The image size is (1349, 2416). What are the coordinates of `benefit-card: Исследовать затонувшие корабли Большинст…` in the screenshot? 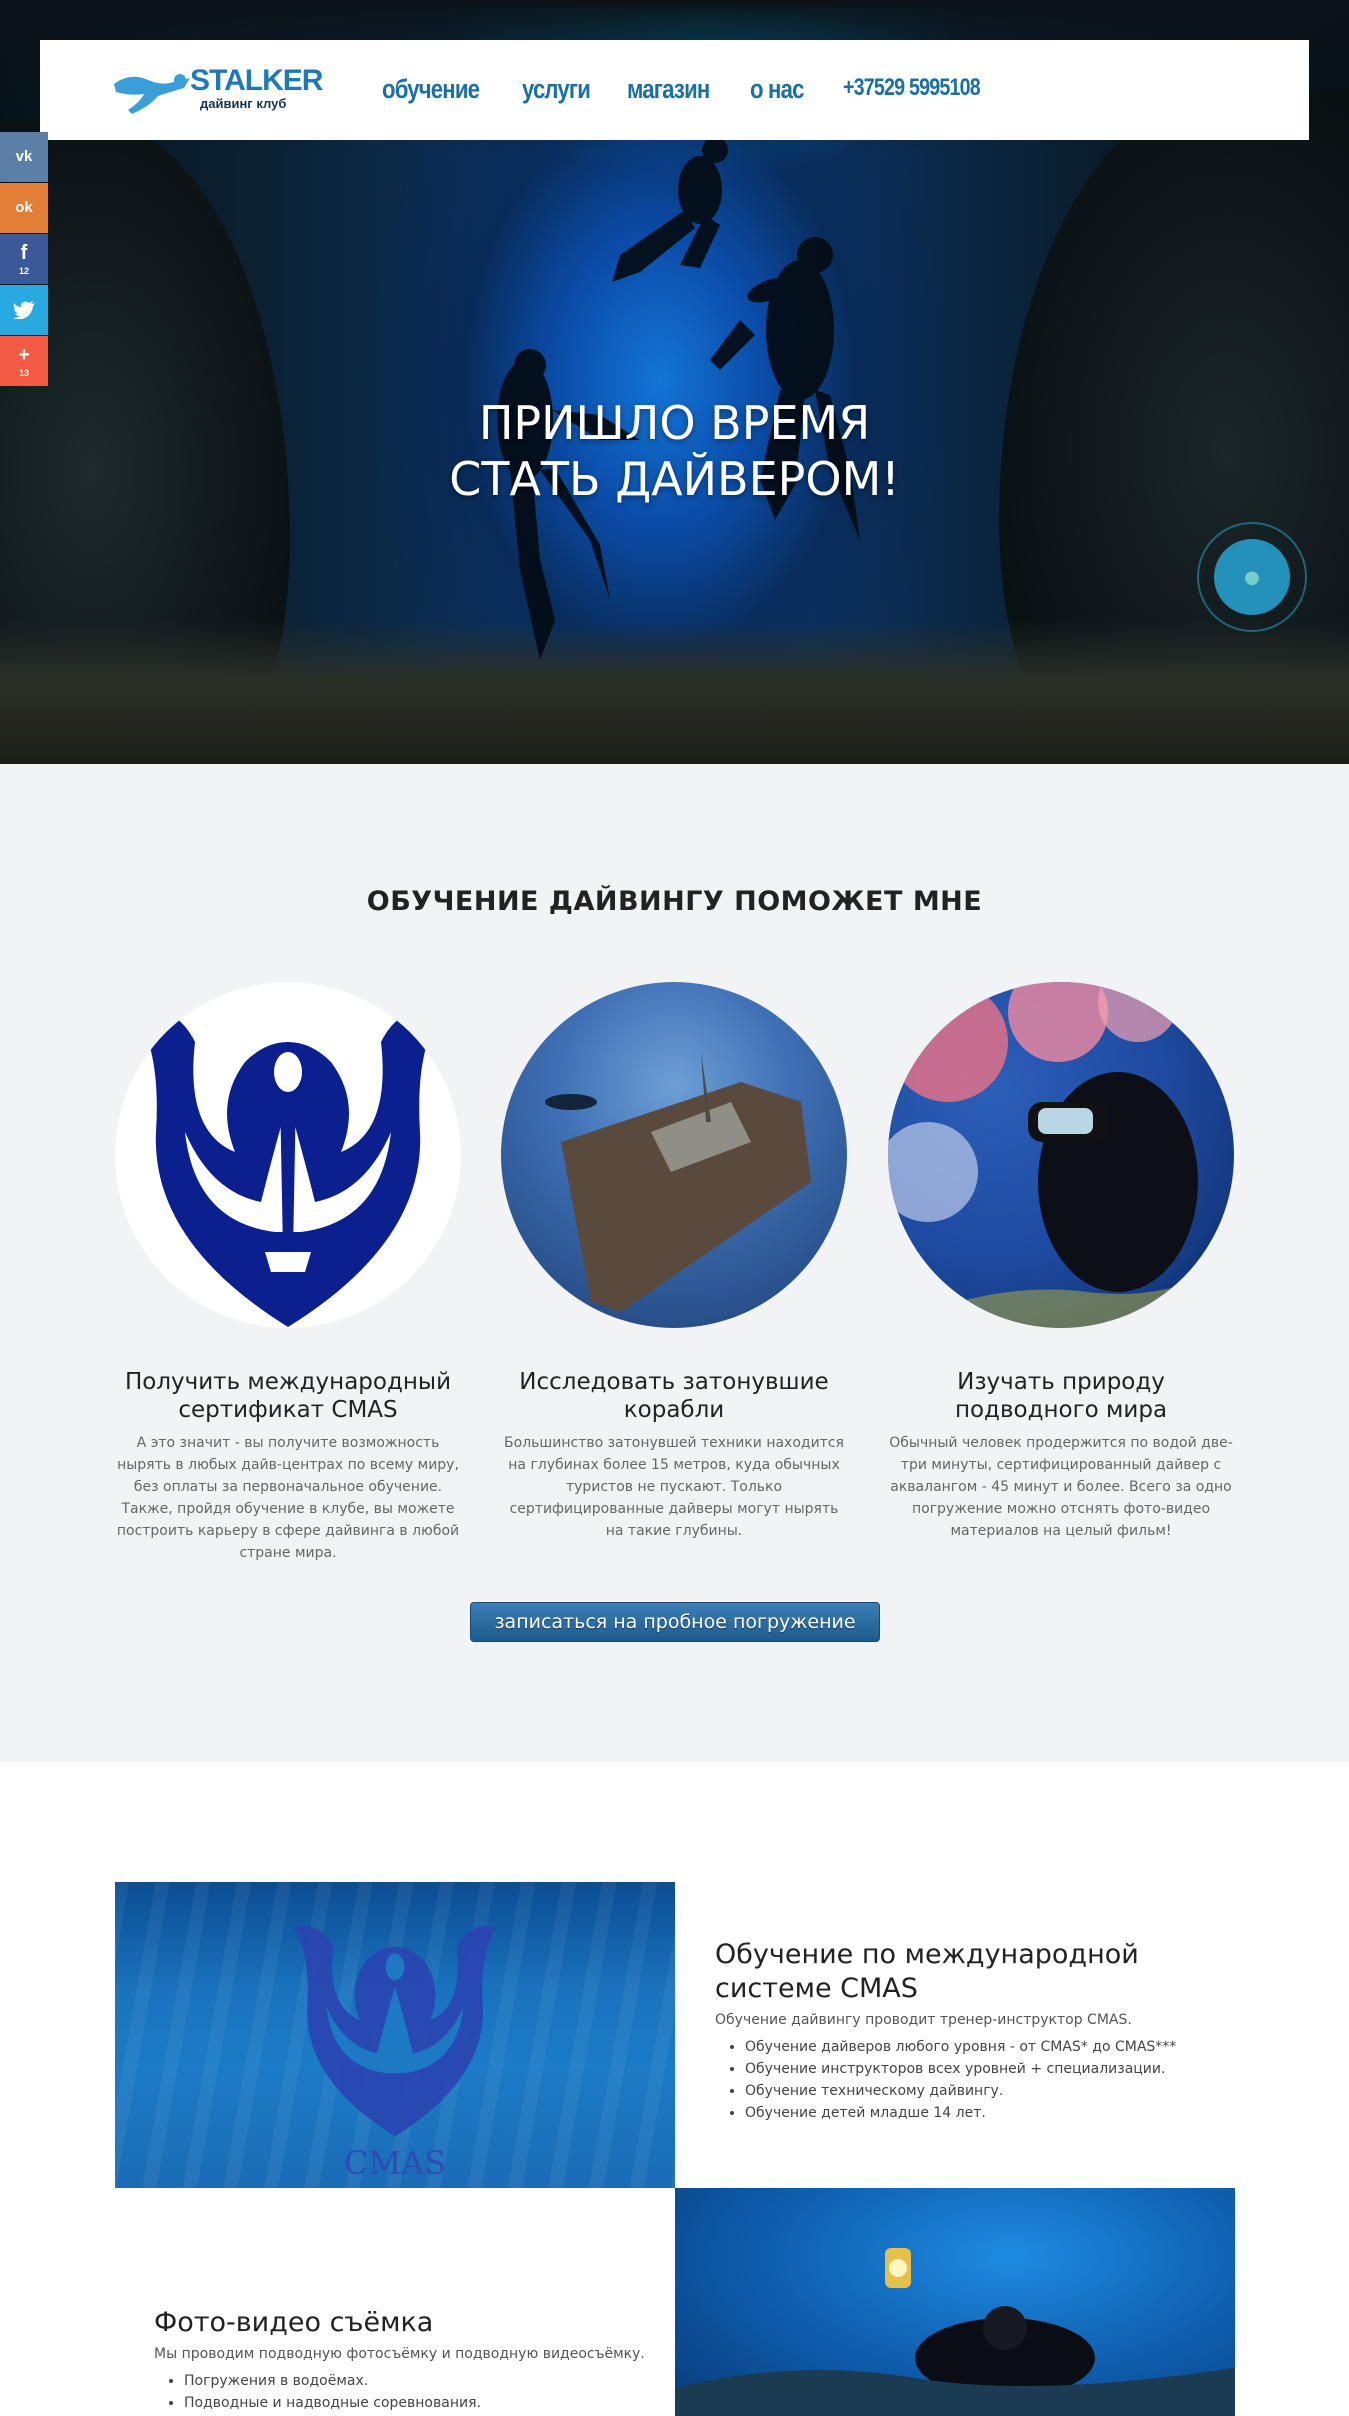 It's located at (674, 1455).